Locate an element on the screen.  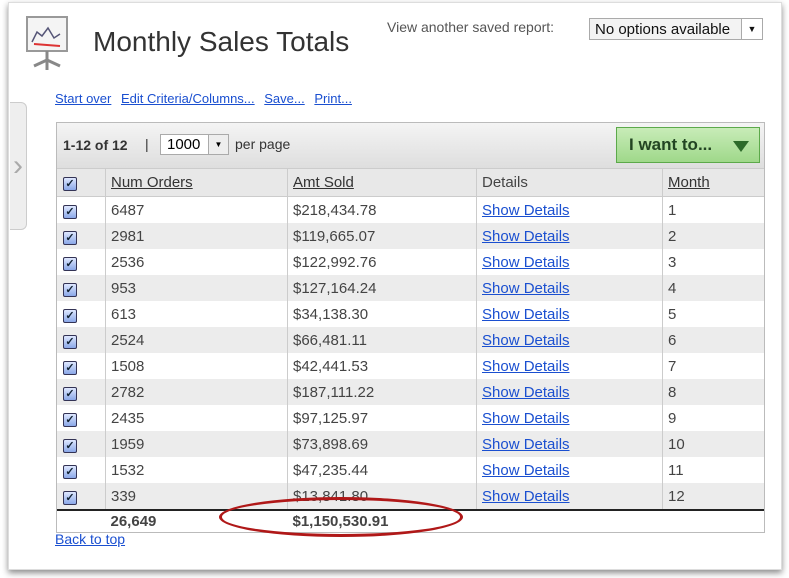
num-orders-cell: 953 is located at coordinates (196, 288).